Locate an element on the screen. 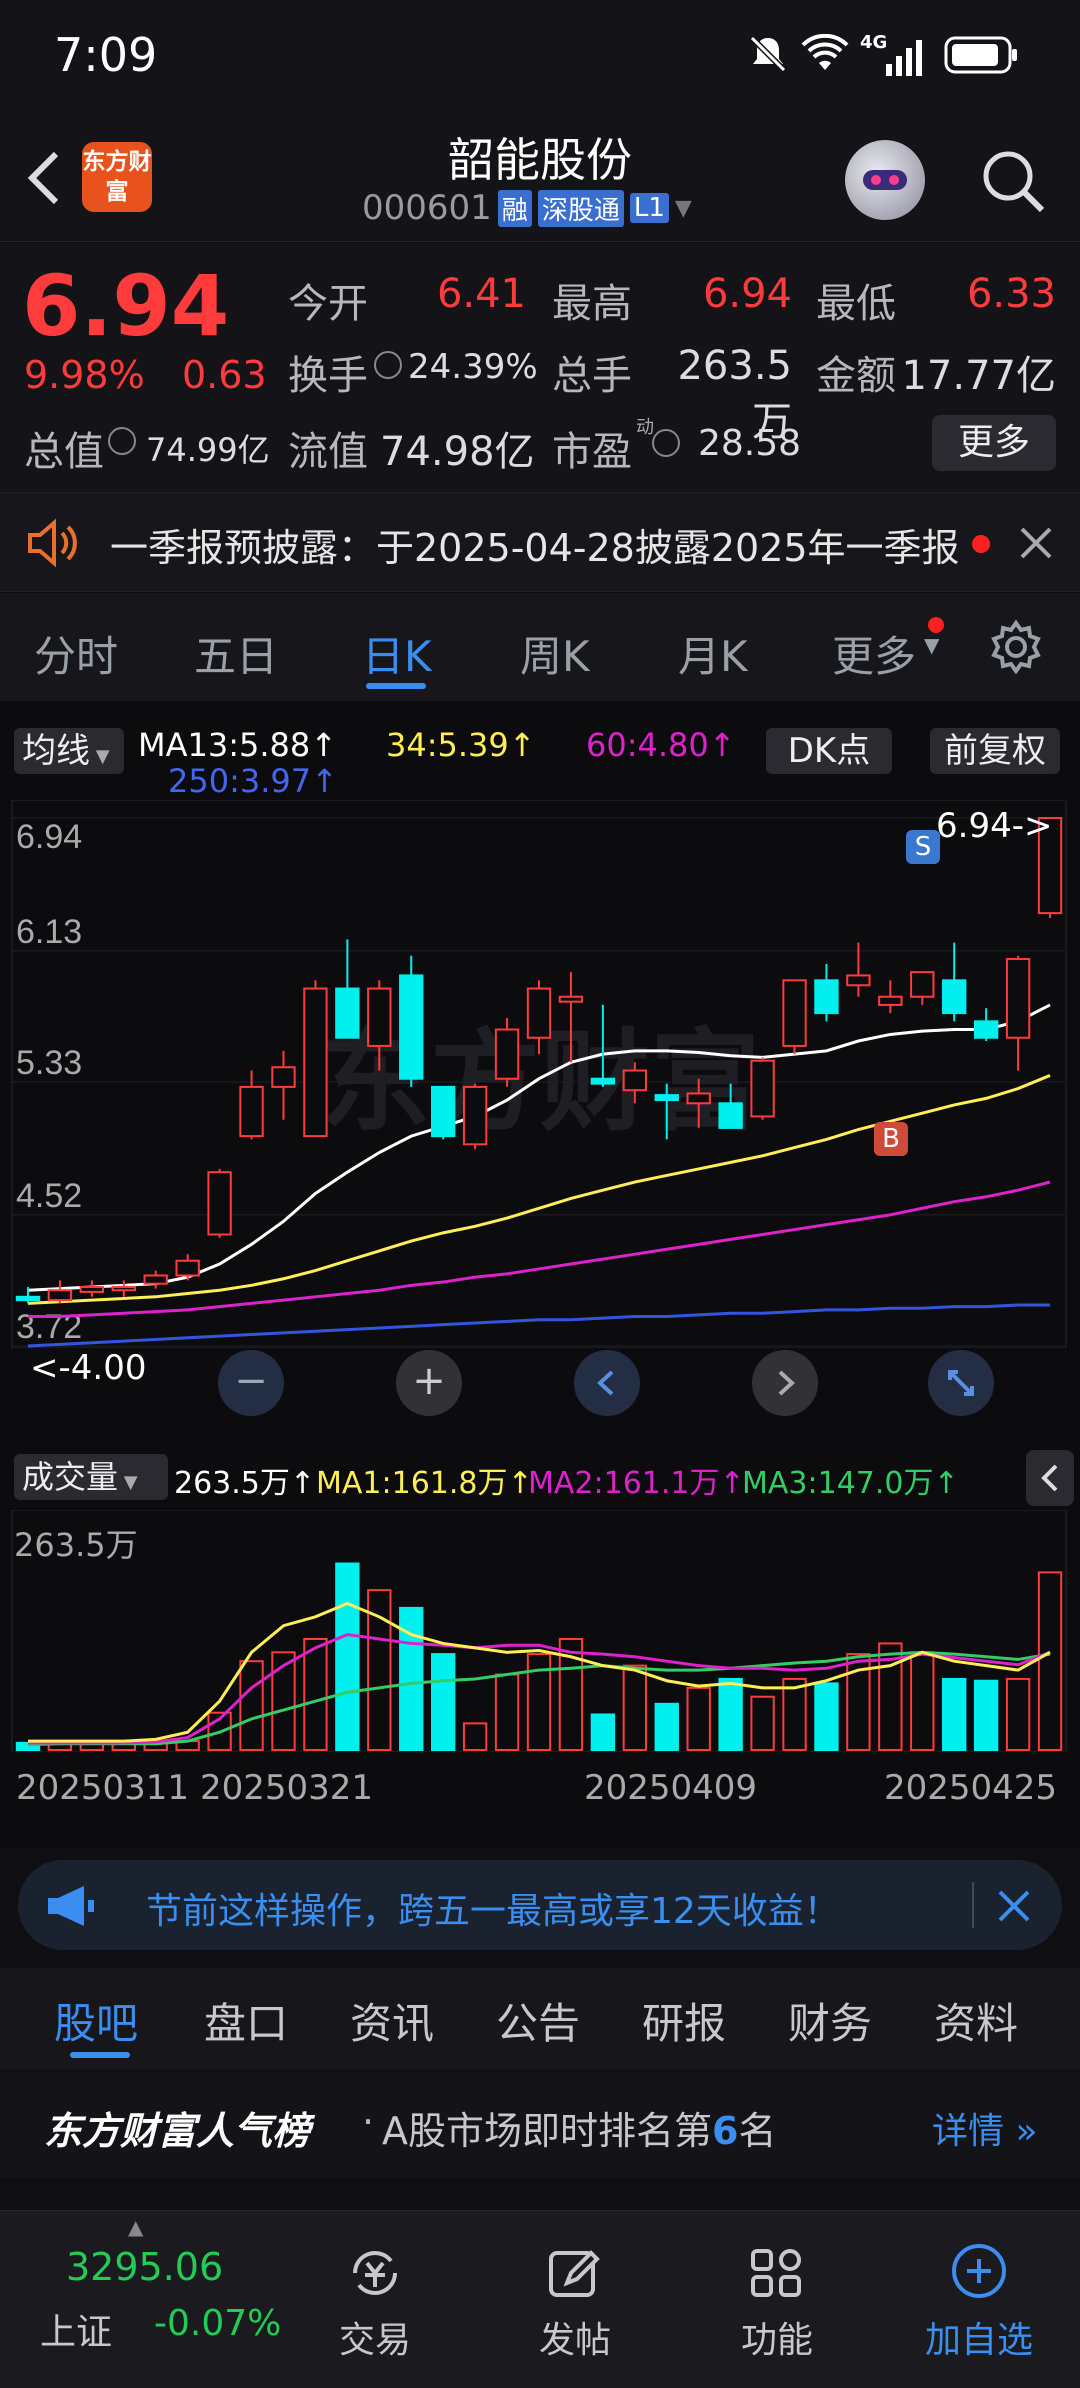  zoom-out-button: − is located at coordinates (251, 1383).